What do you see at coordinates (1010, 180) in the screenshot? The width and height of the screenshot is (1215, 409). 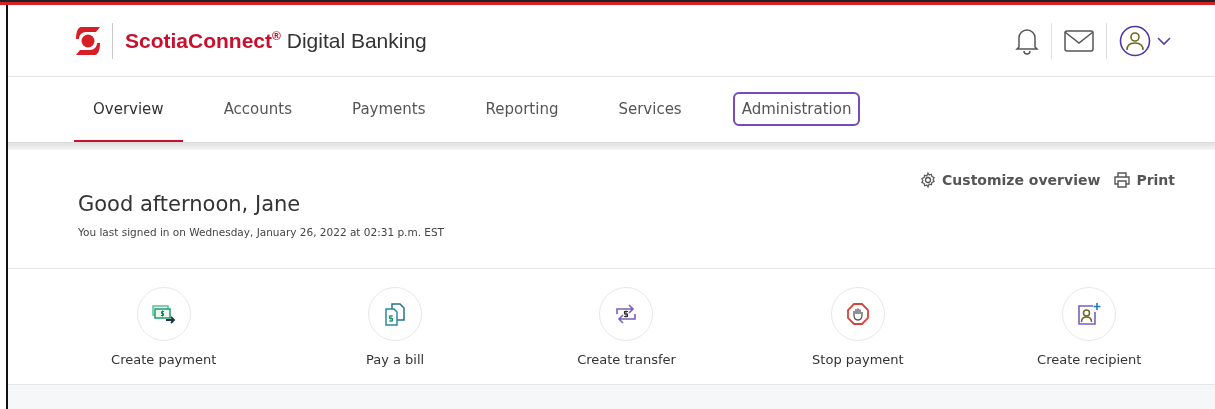 I see `customize-button: Customize overview` at bounding box center [1010, 180].